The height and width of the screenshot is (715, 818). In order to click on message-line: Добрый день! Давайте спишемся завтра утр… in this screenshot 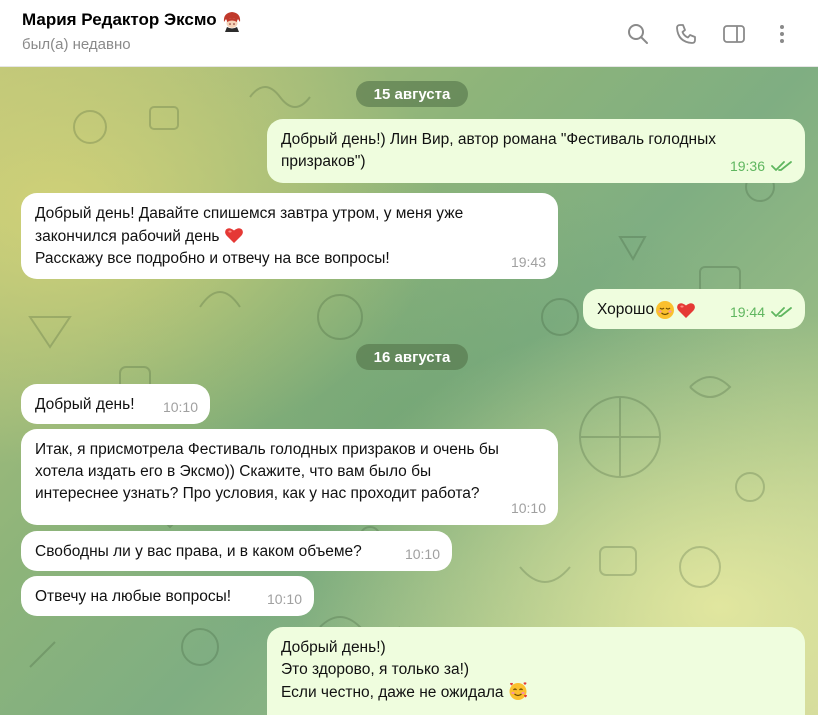, I will do `click(249, 213)`.